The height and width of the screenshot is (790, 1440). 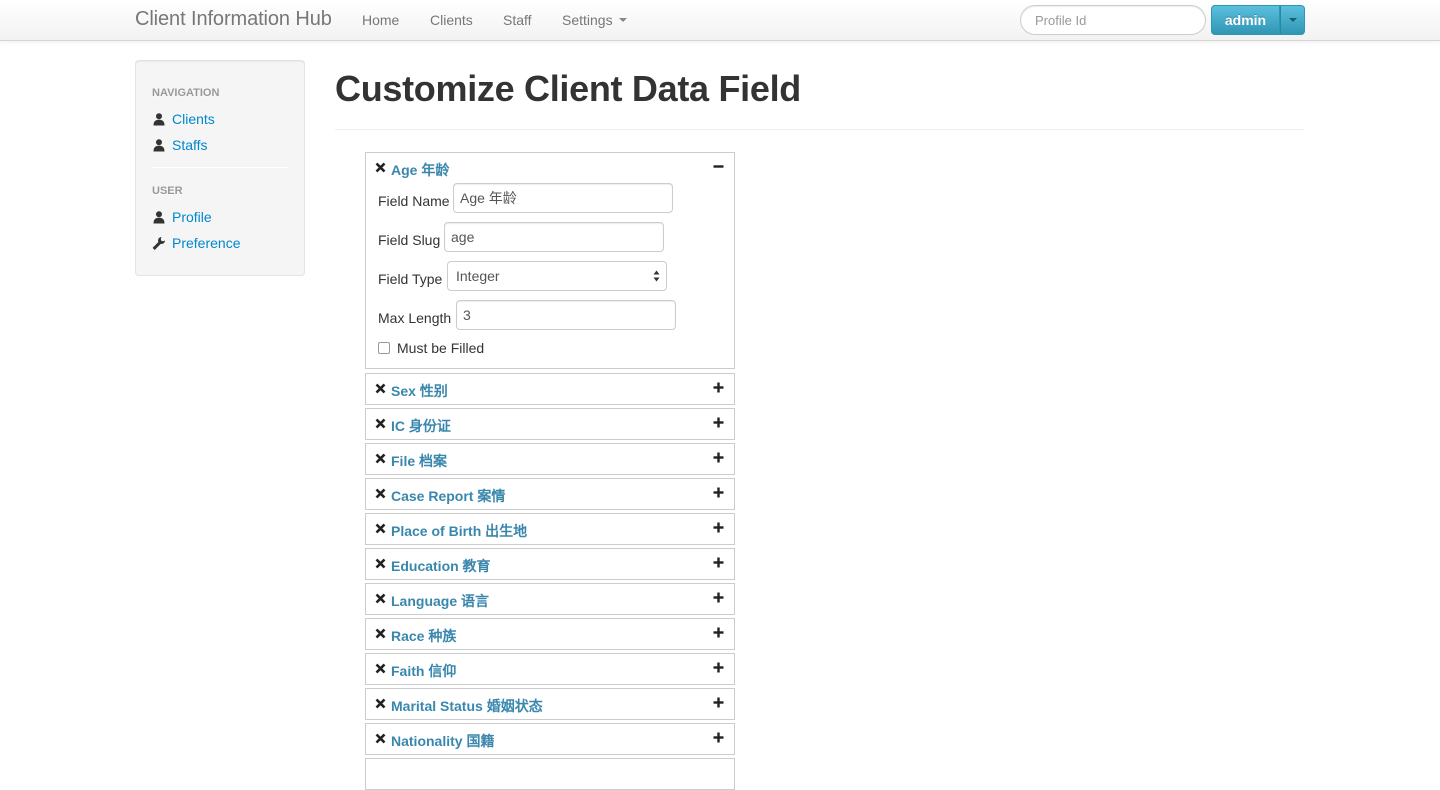 I want to click on field-panel-collapsed: IC 身份证, so click(x=550, y=424).